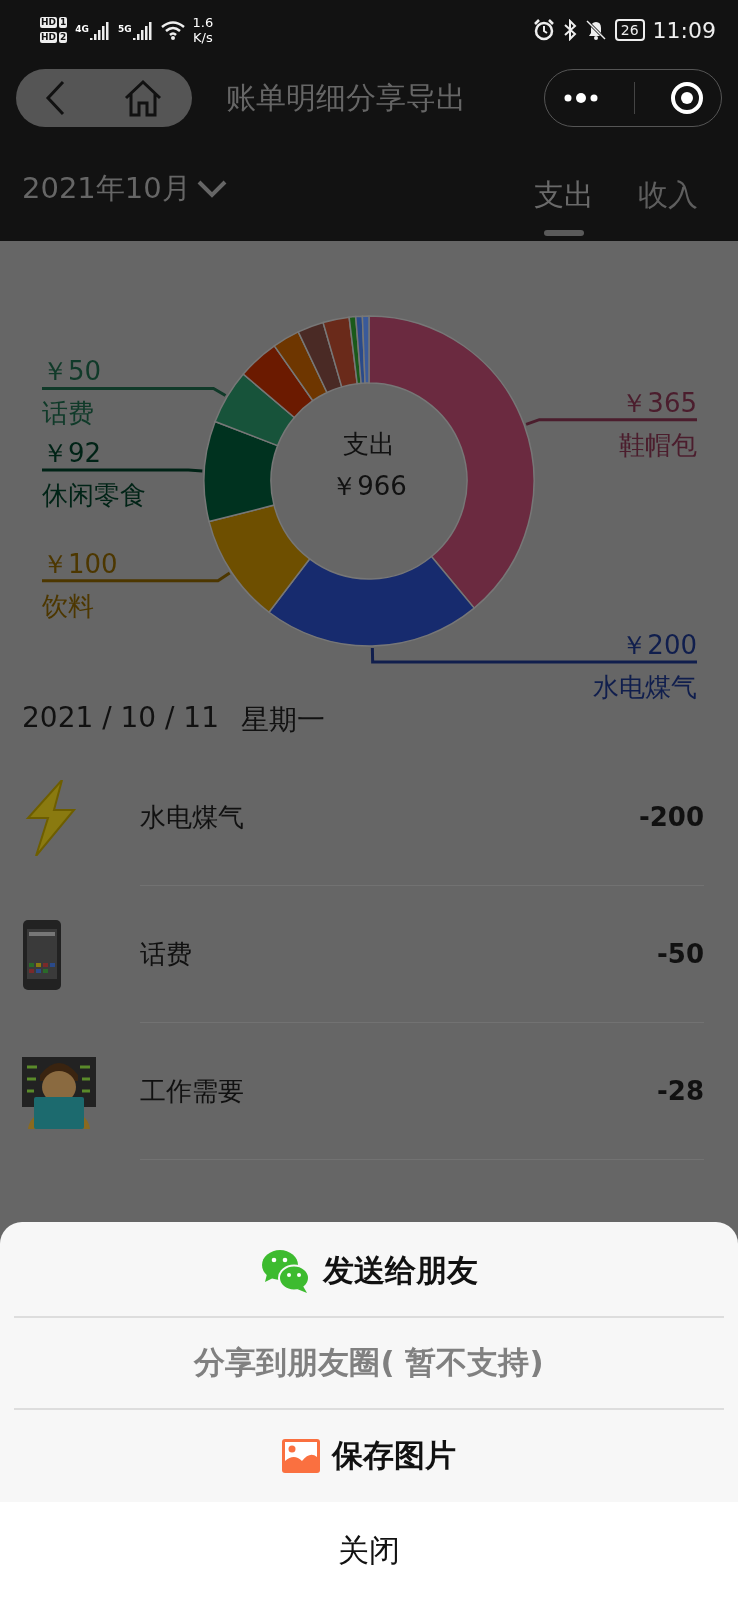 The height and width of the screenshot is (1600, 738). Describe the element at coordinates (680, 1091) in the screenshot. I see `amount: -28` at that location.